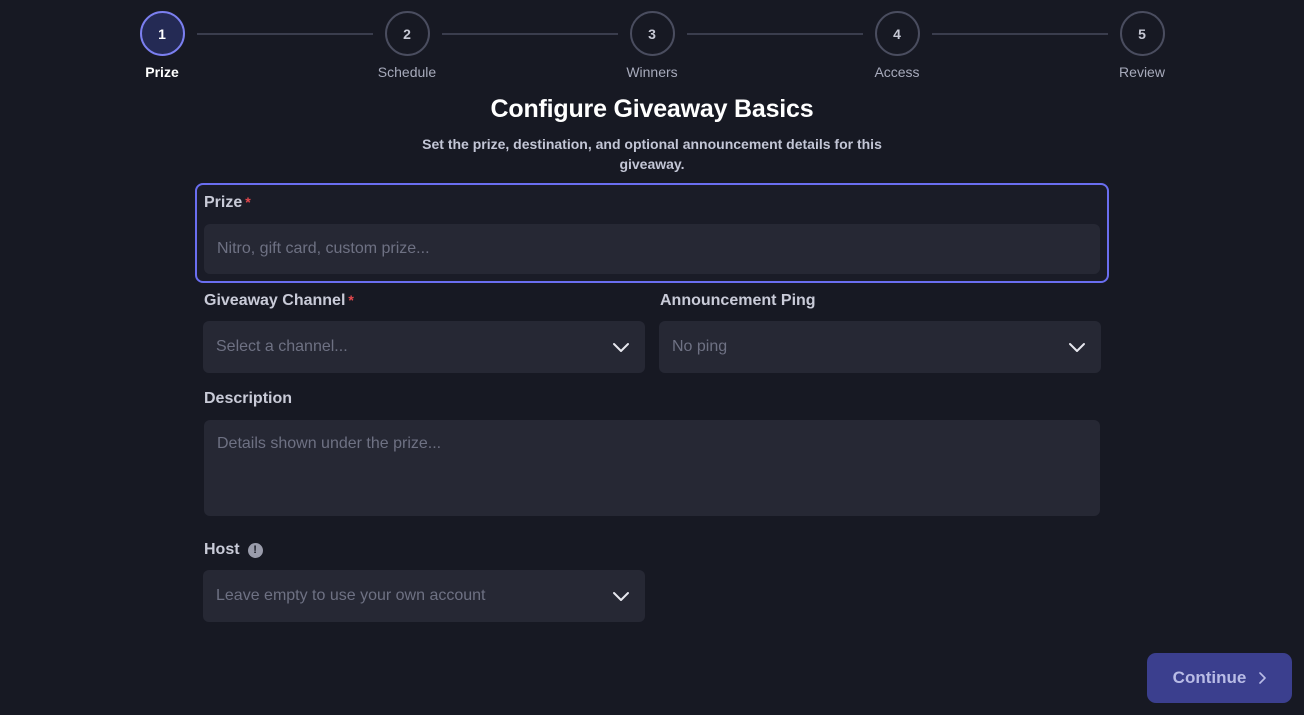 The height and width of the screenshot is (715, 1304). Describe the element at coordinates (162, 33) in the screenshot. I see `step-number: 1` at that location.